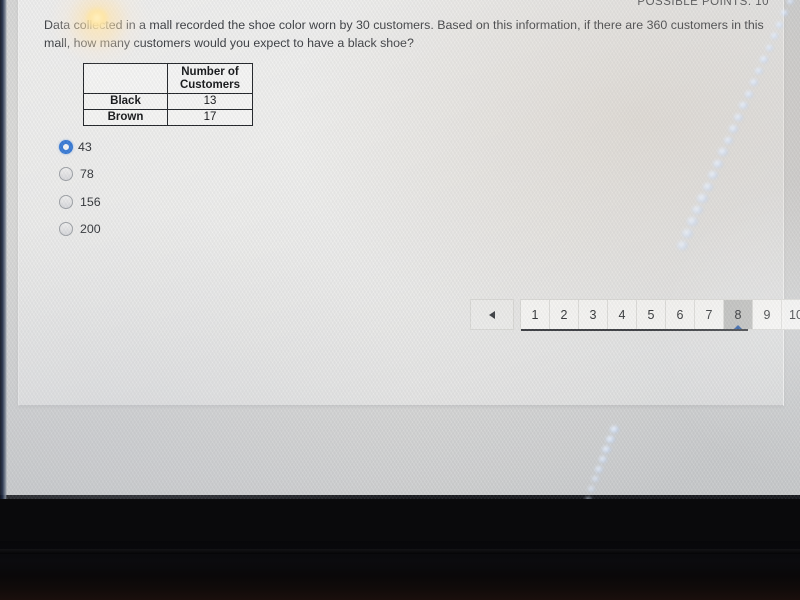 The width and height of the screenshot is (800, 600). I want to click on bezel-hinge-highlight, so click(400, 551).